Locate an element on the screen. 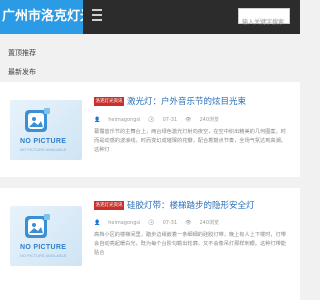  search-input is located at coordinates (264, 23).